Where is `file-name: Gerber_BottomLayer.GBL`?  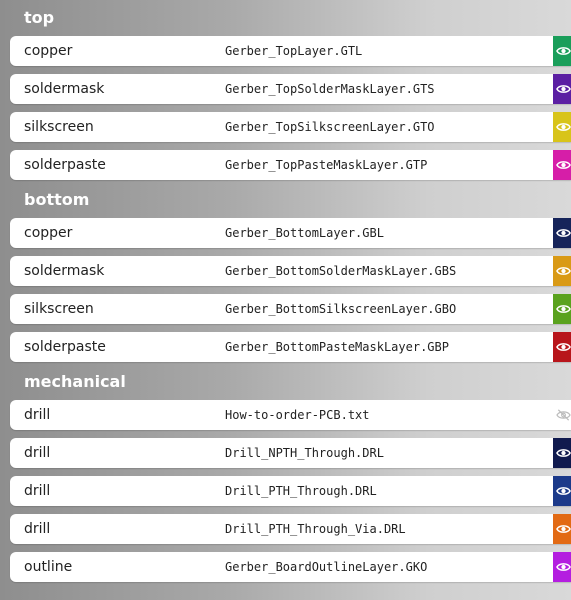
file-name: Gerber_BottomLayer.GBL is located at coordinates (304, 233).